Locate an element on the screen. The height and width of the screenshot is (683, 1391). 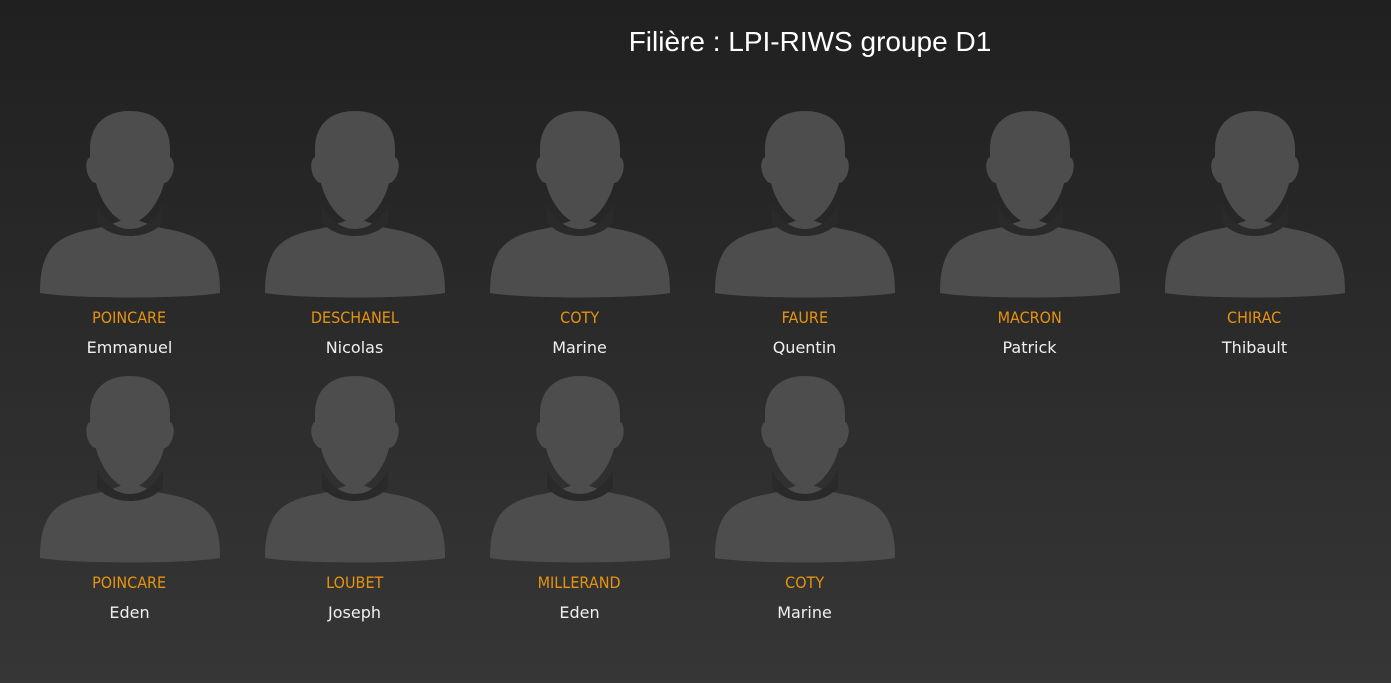
student-card: POINCARE Emmanuel is located at coordinates (129, 237).